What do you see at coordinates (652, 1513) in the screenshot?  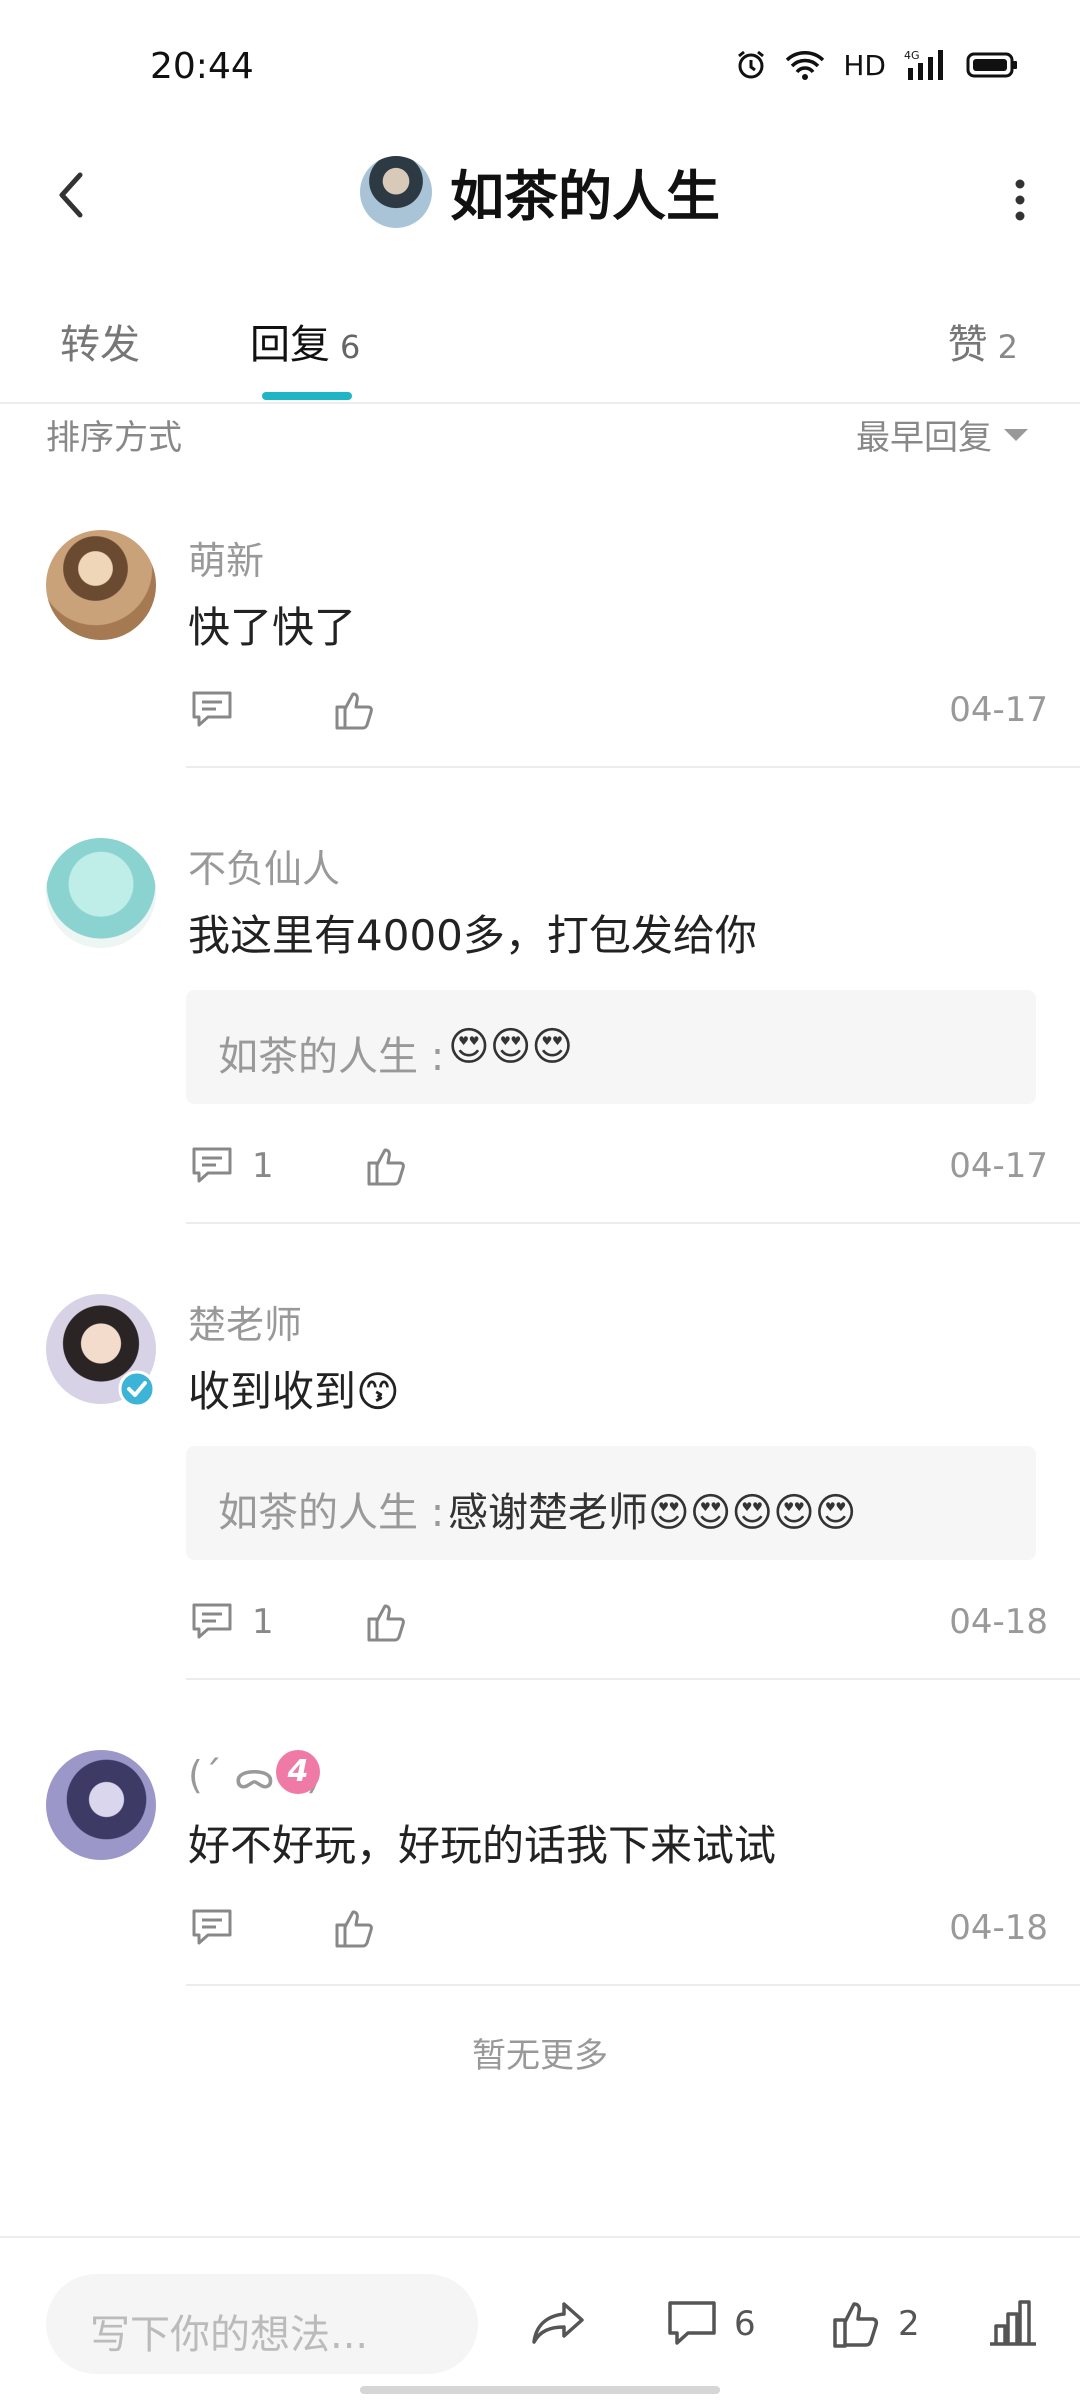 I see `quote-text: 感谢楚老师😍😍😍😍😍` at bounding box center [652, 1513].